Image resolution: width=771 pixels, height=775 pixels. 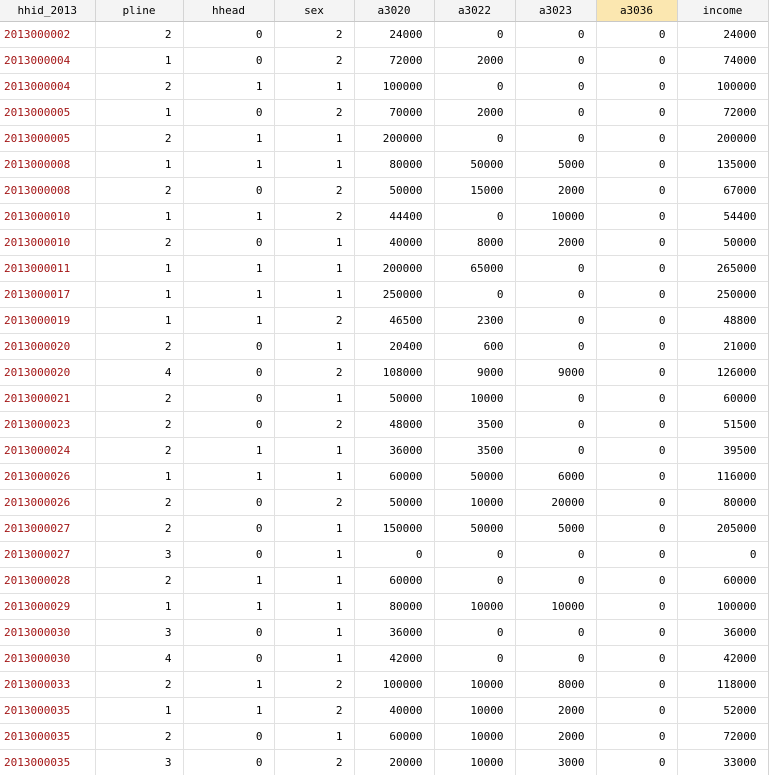 I want to click on cell-income: 21000, so click(x=723, y=346).